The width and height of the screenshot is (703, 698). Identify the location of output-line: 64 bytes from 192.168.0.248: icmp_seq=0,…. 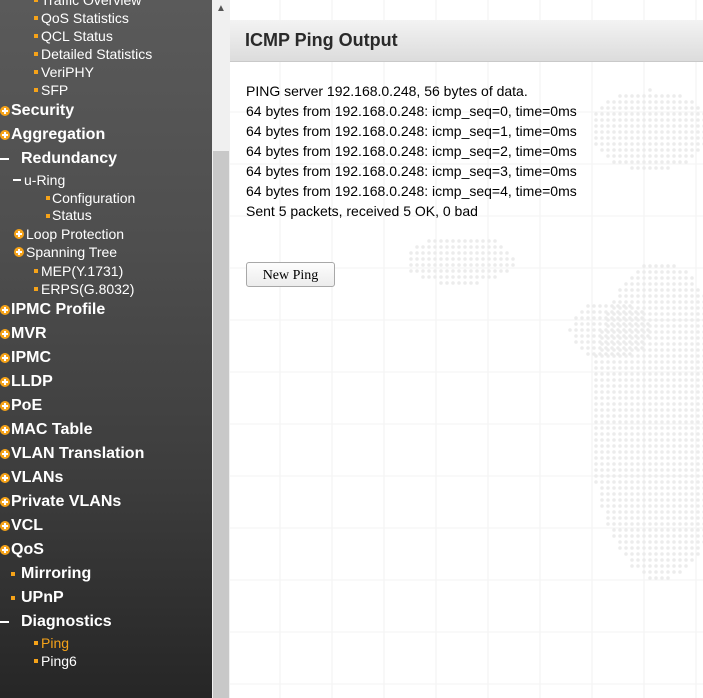
(411, 111).